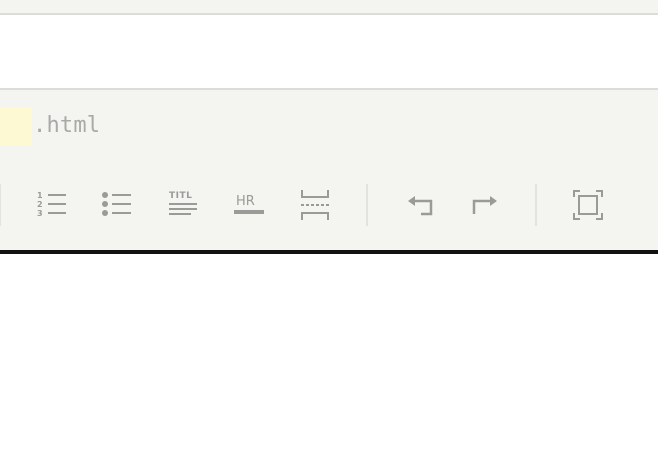 The width and height of the screenshot is (658, 462). I want to click on horizontal-rule-button: HR, so click(249, 205).